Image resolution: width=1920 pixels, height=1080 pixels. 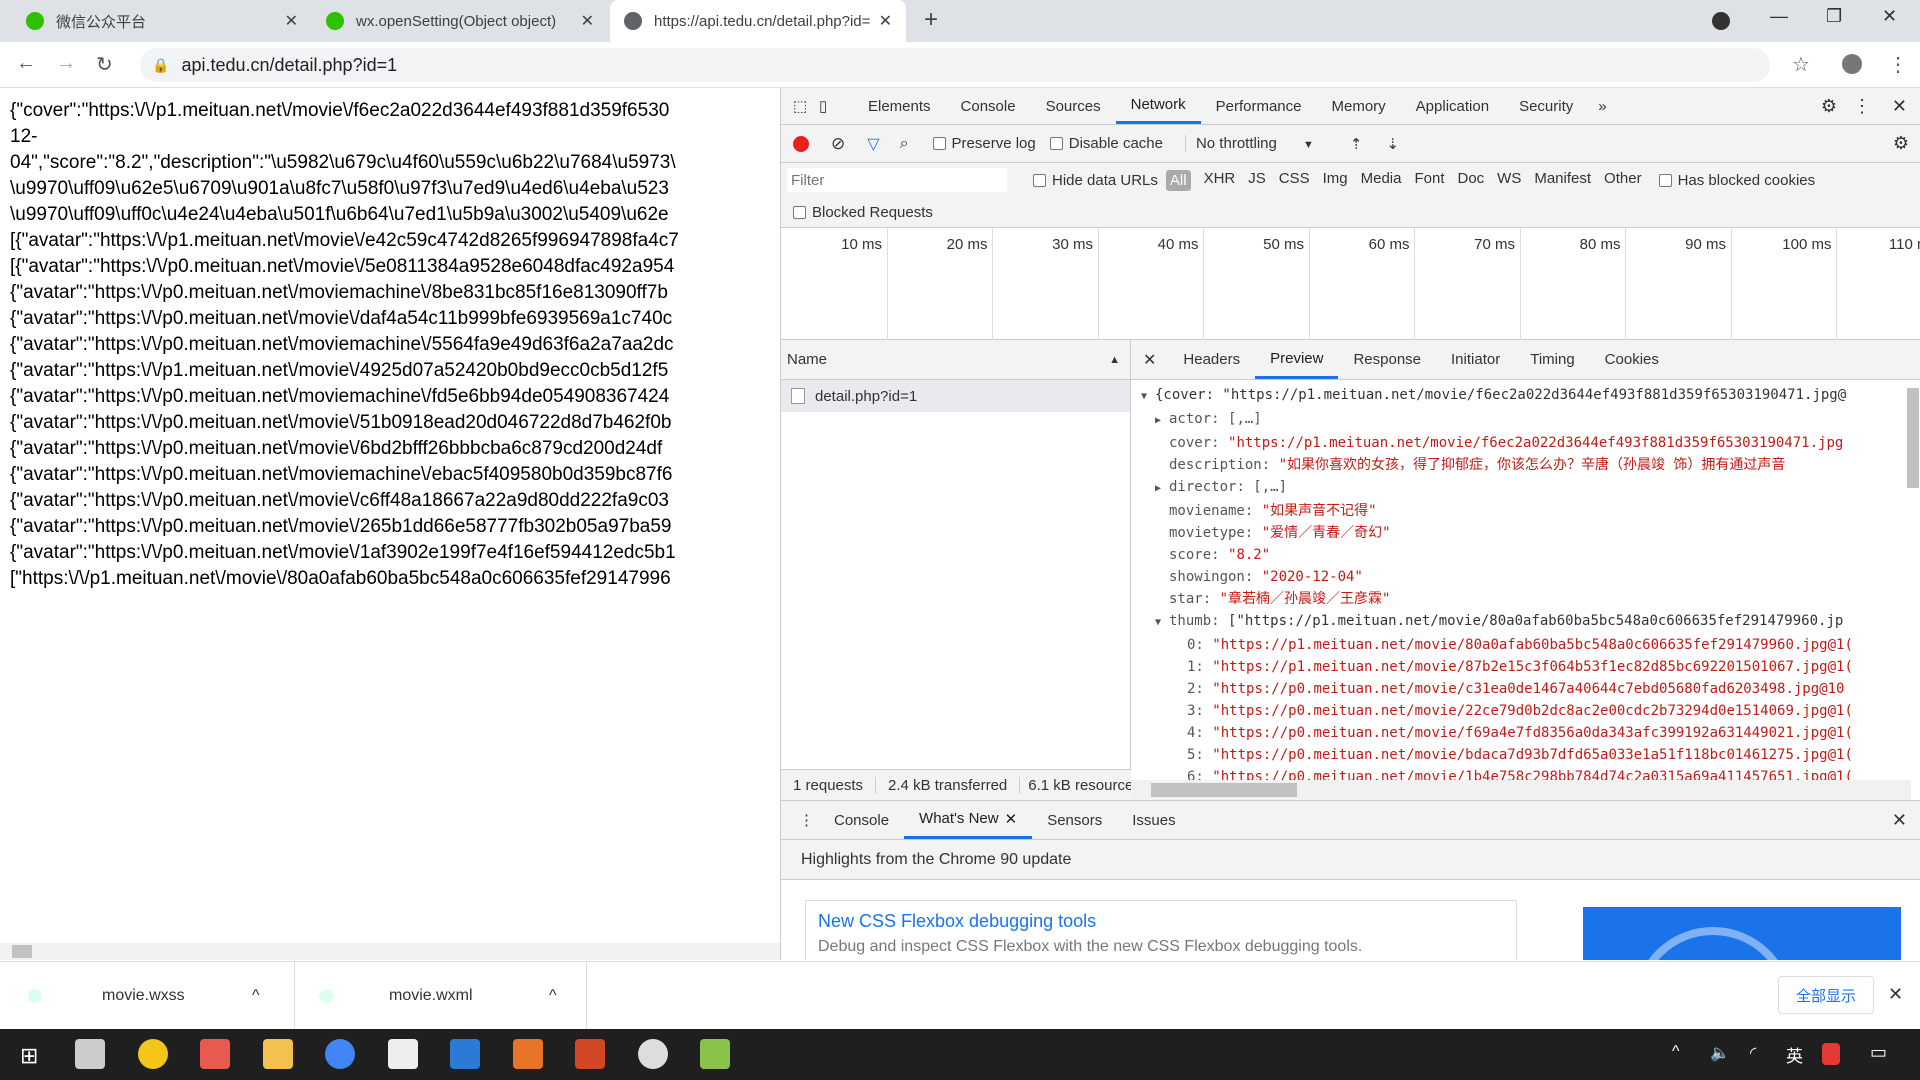 I want to click on new-tab-button: +, so click(x=931, y=20).